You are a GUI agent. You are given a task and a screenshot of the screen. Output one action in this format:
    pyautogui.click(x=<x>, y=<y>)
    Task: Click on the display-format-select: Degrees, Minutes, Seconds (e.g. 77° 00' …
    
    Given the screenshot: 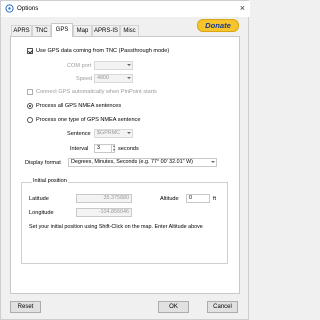 What is the action you would take?
    pyautogui.click(x=142, y=162)
    